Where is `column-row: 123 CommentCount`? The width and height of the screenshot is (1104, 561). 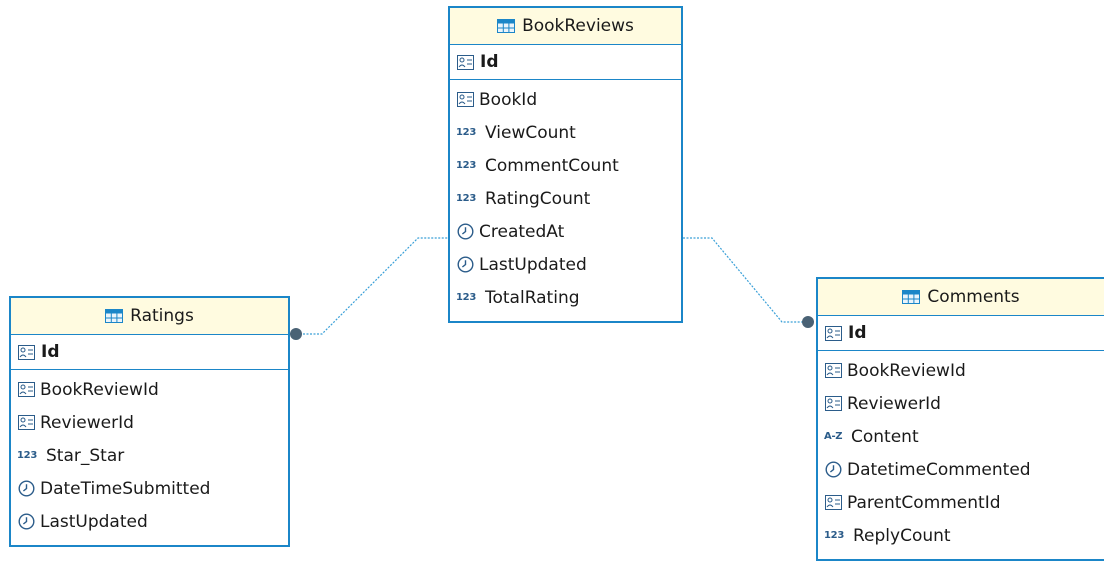
column-row: 123 CommentCount is located at coordinates (565, 165).